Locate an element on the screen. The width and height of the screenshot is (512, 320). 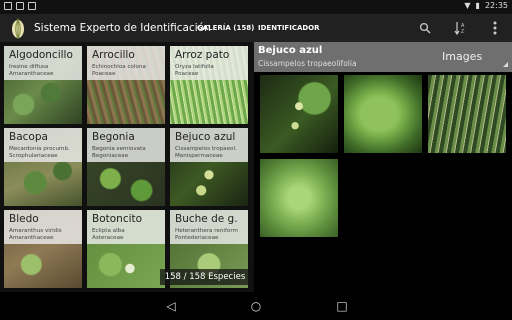
species-tile: Botoncito Eclipta alba Asteraceae is located at coordinates (126, 249).